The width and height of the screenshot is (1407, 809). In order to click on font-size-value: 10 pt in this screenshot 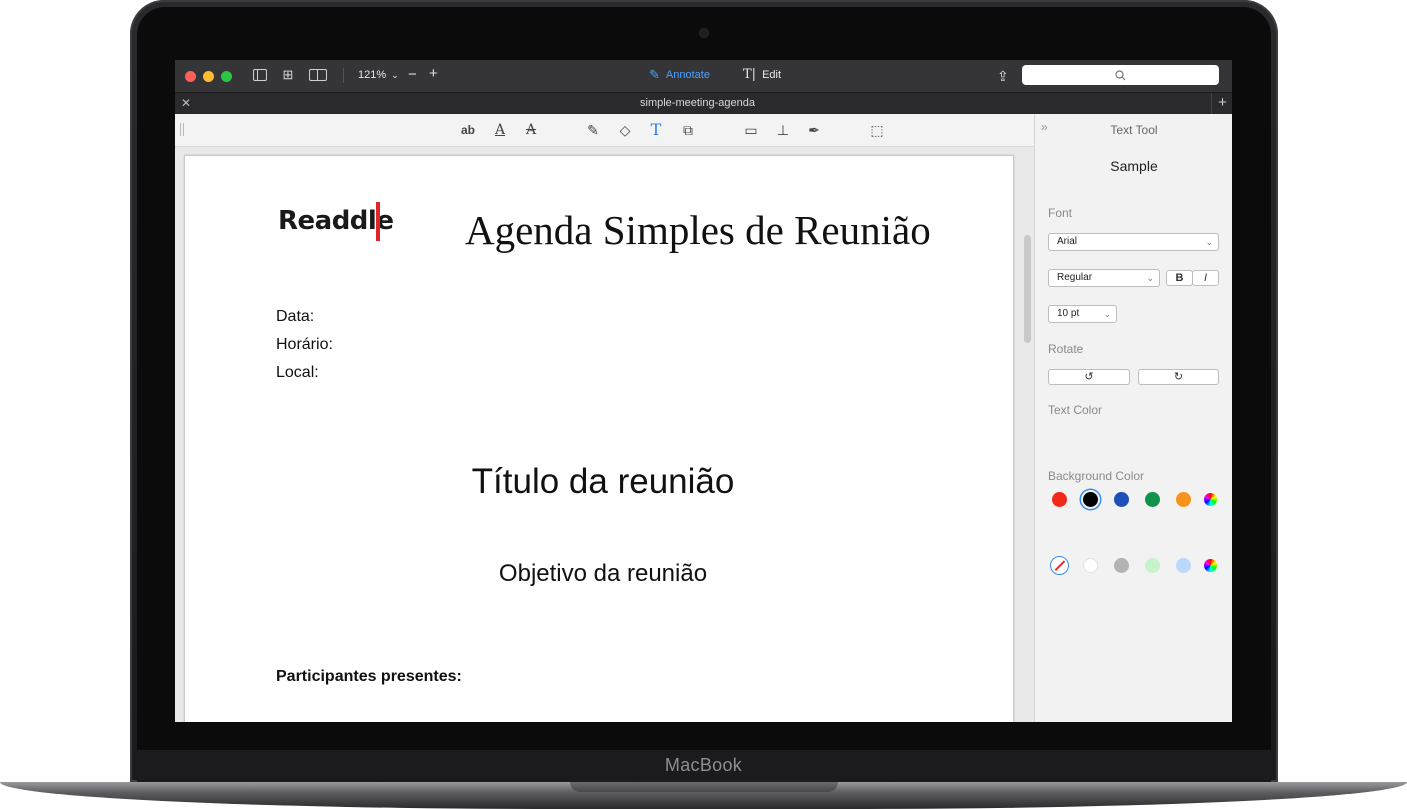, I will do `click(1068, 313)`.